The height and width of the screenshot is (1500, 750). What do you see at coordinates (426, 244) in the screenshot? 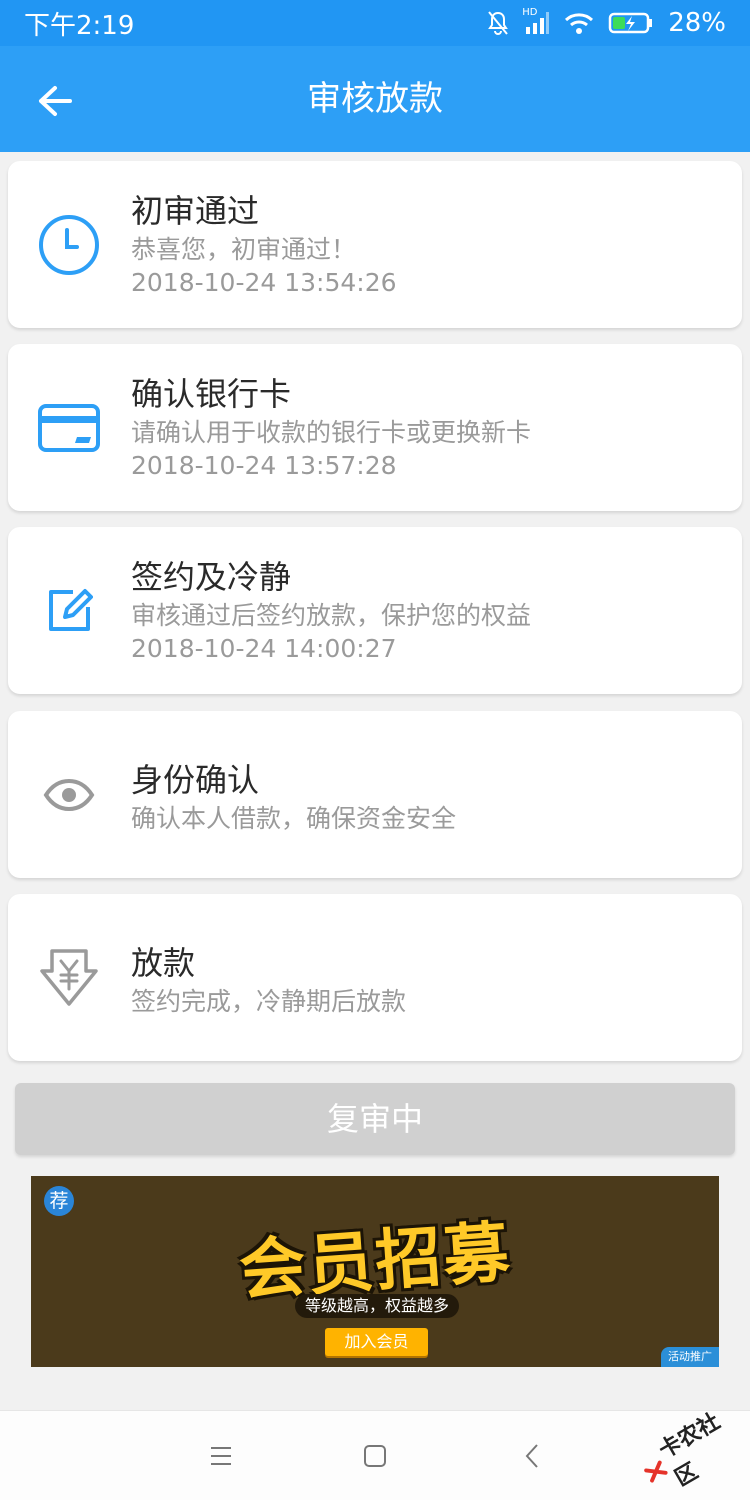
I see `step-text: 初审通过 恭喜您，初审通过！ 2018-10-24 13:54:26` at bounding box center [426, 244].